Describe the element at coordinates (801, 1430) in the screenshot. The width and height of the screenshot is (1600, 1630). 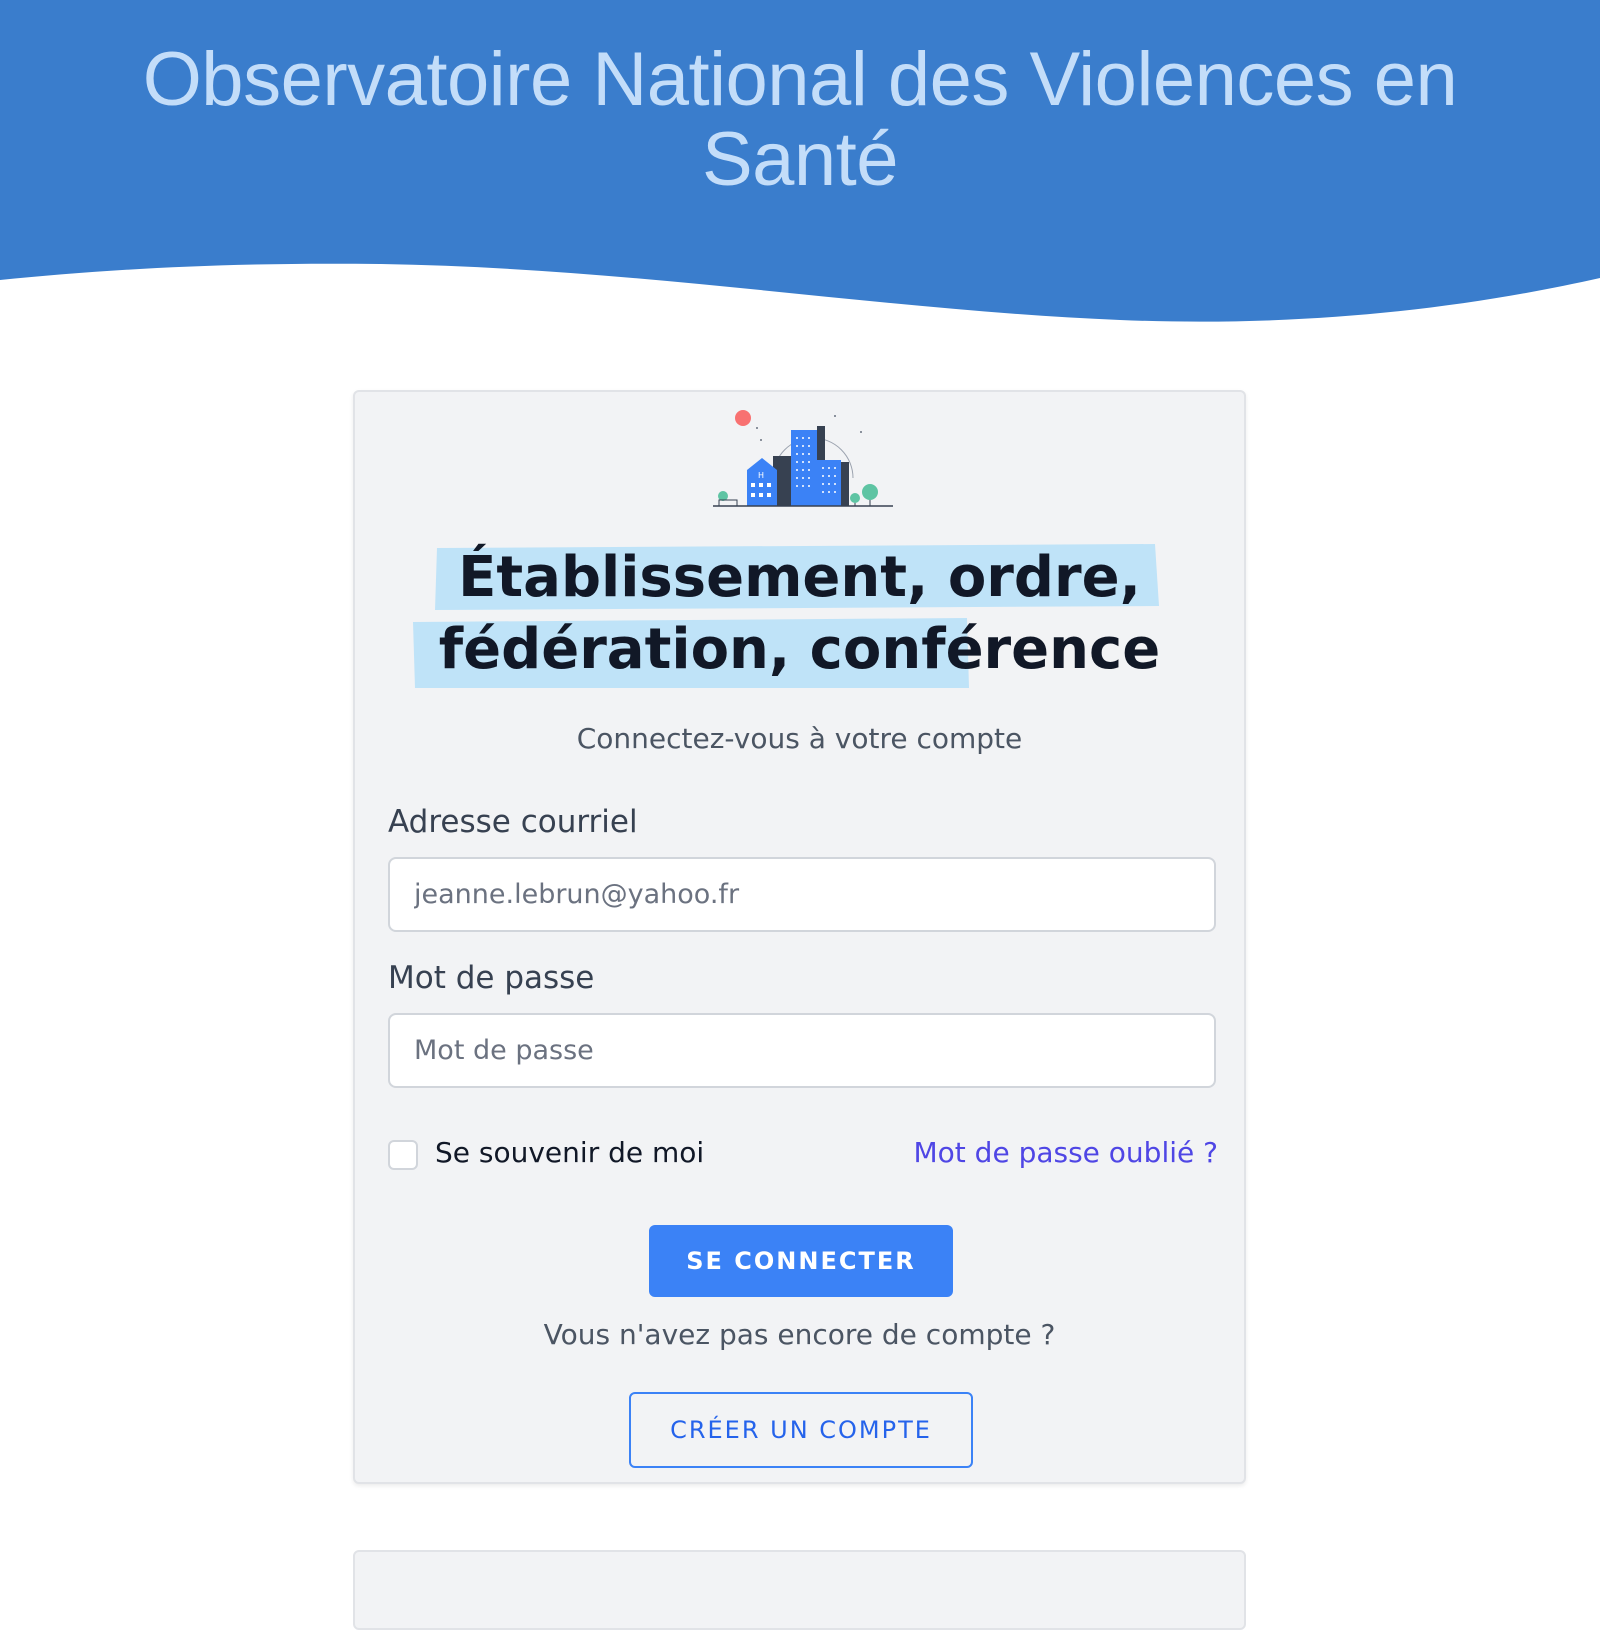
I see `create-account-button: CRÉER UN COMPTE` at that location.